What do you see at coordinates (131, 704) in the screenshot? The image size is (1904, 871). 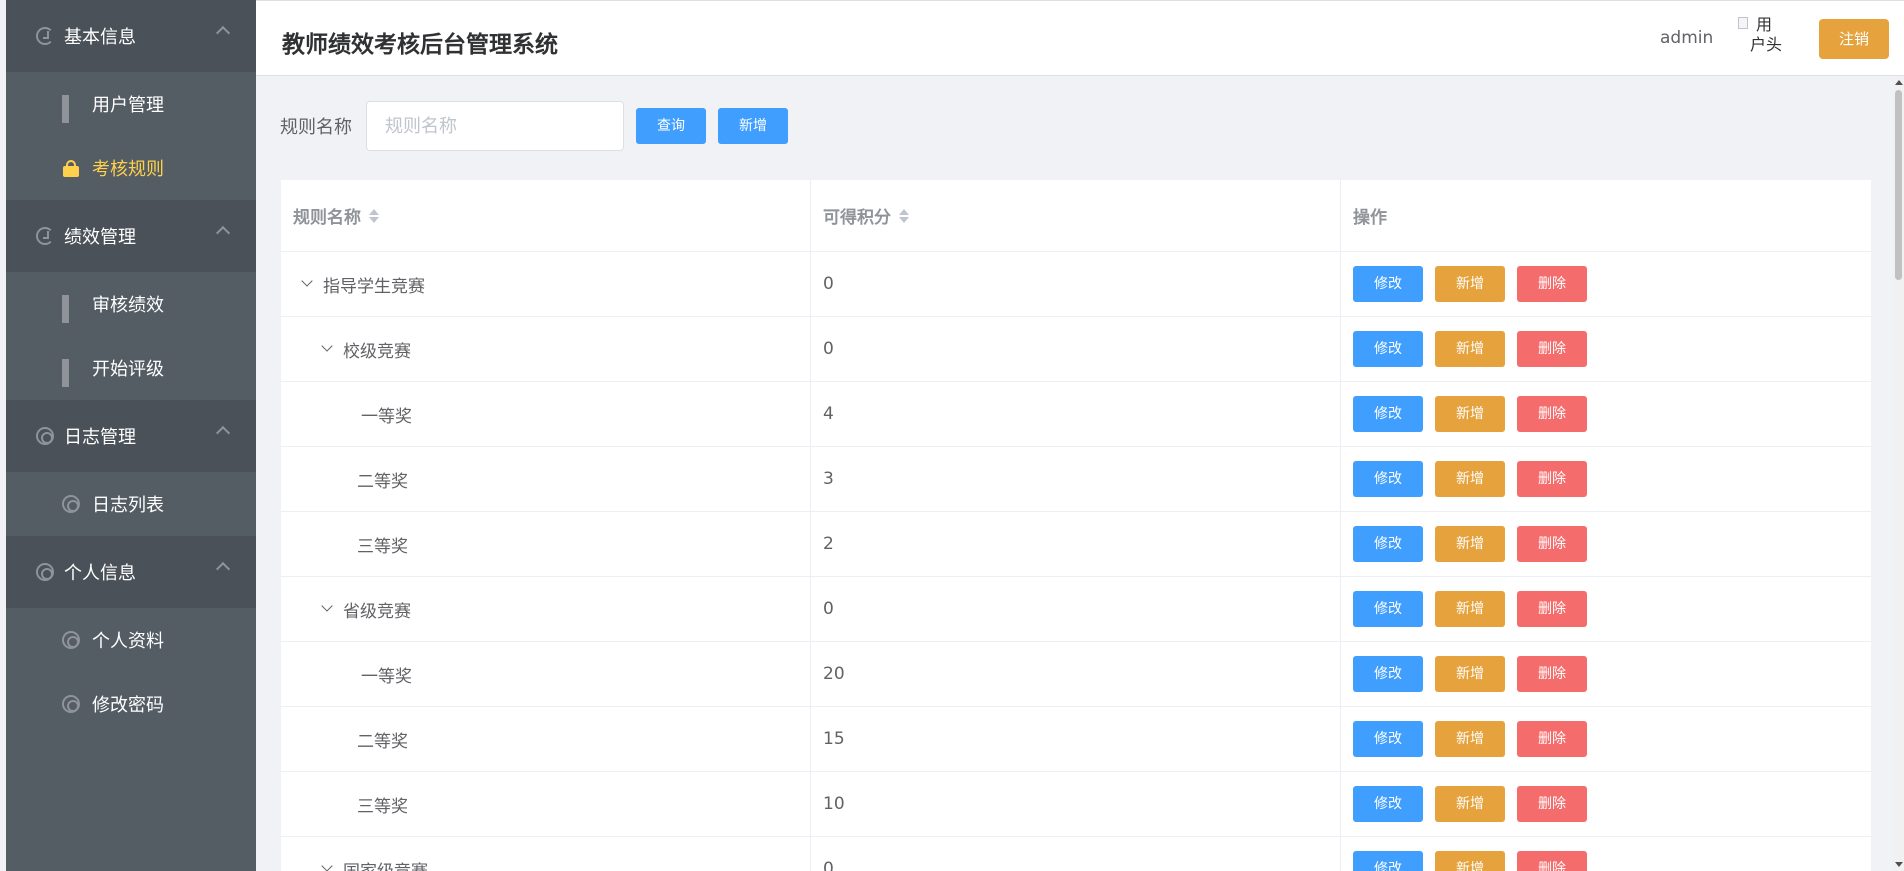 I see `sidebar-item-change-password: 修改密码` at bounding box center [131, 704].